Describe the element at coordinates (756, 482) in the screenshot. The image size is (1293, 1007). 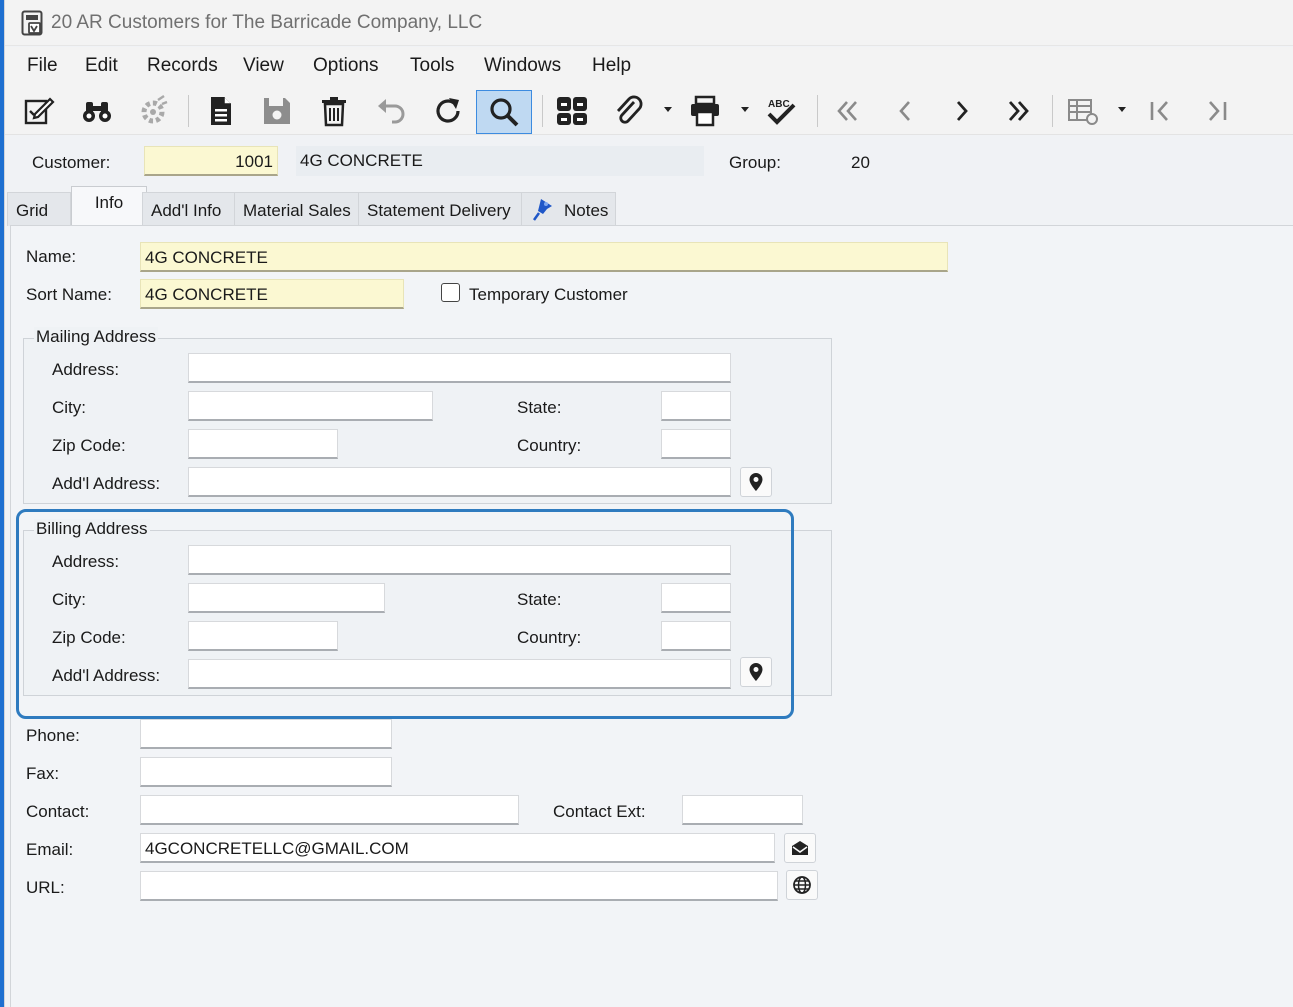
I see `mailing-map-pin-button` at that location.